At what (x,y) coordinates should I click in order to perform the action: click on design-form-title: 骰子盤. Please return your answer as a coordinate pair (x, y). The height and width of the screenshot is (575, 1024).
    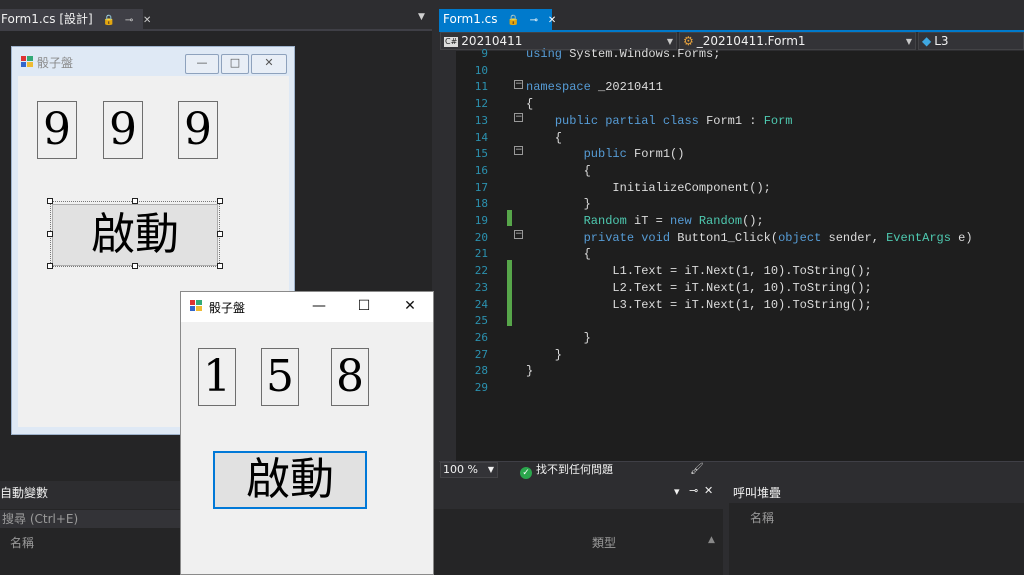
    Looking at the image, I should click on (55, 63).